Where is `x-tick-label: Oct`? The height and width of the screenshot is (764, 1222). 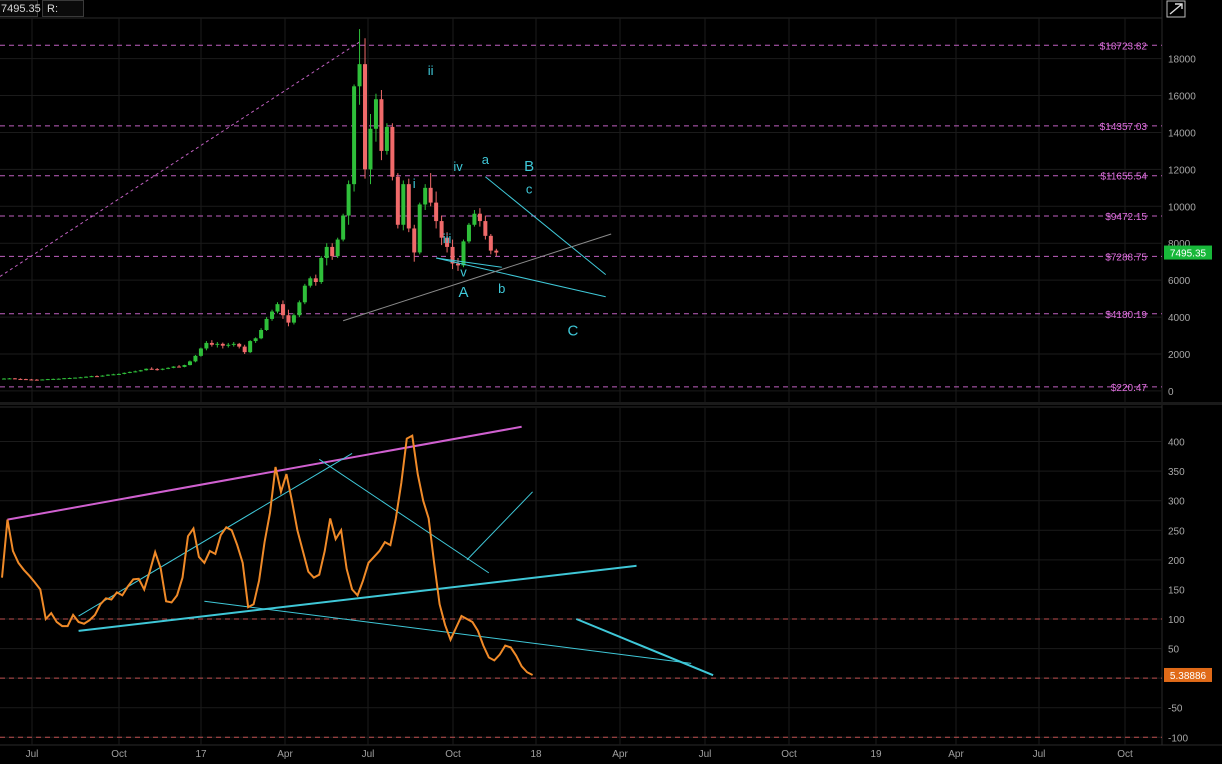
x-tick-label: Oct is located at coordinates (453, 754).